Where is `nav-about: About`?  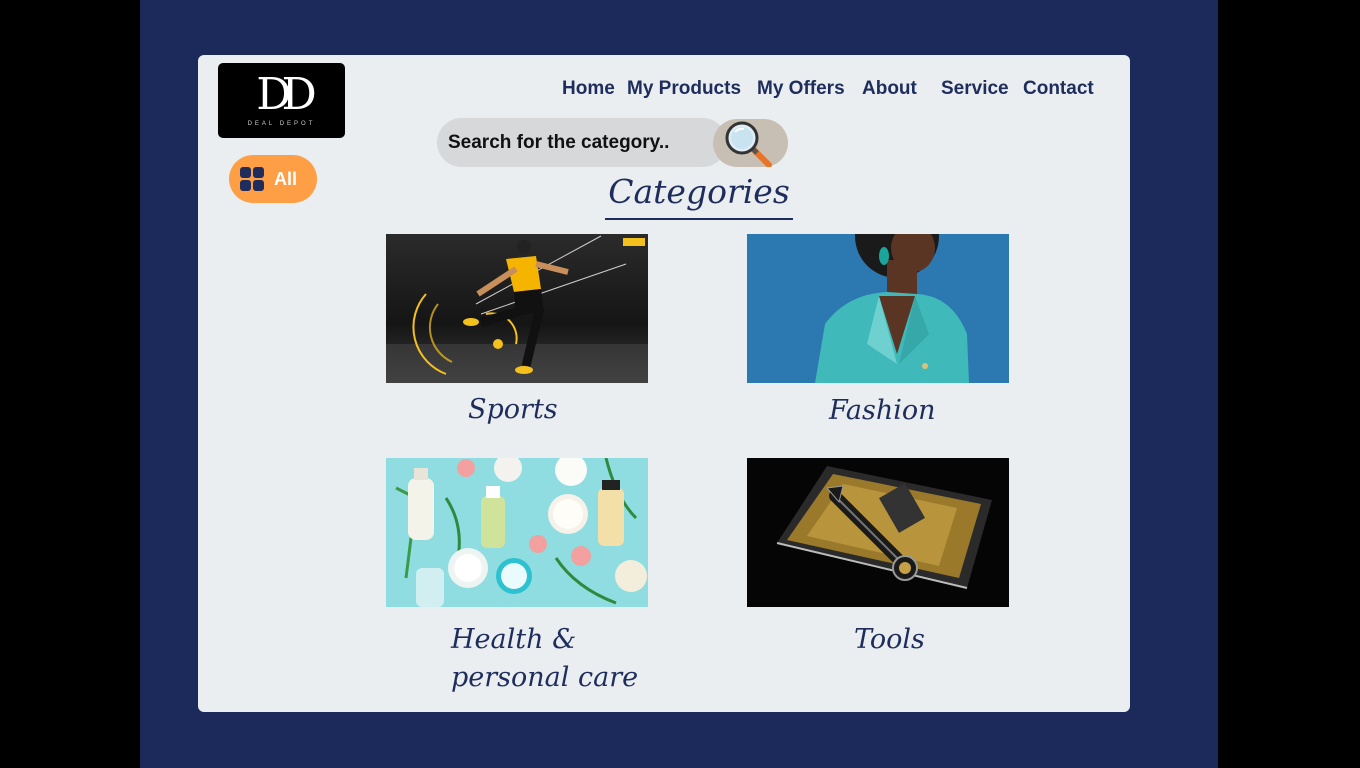
nav-about: About is located at coordinates (889, 89).